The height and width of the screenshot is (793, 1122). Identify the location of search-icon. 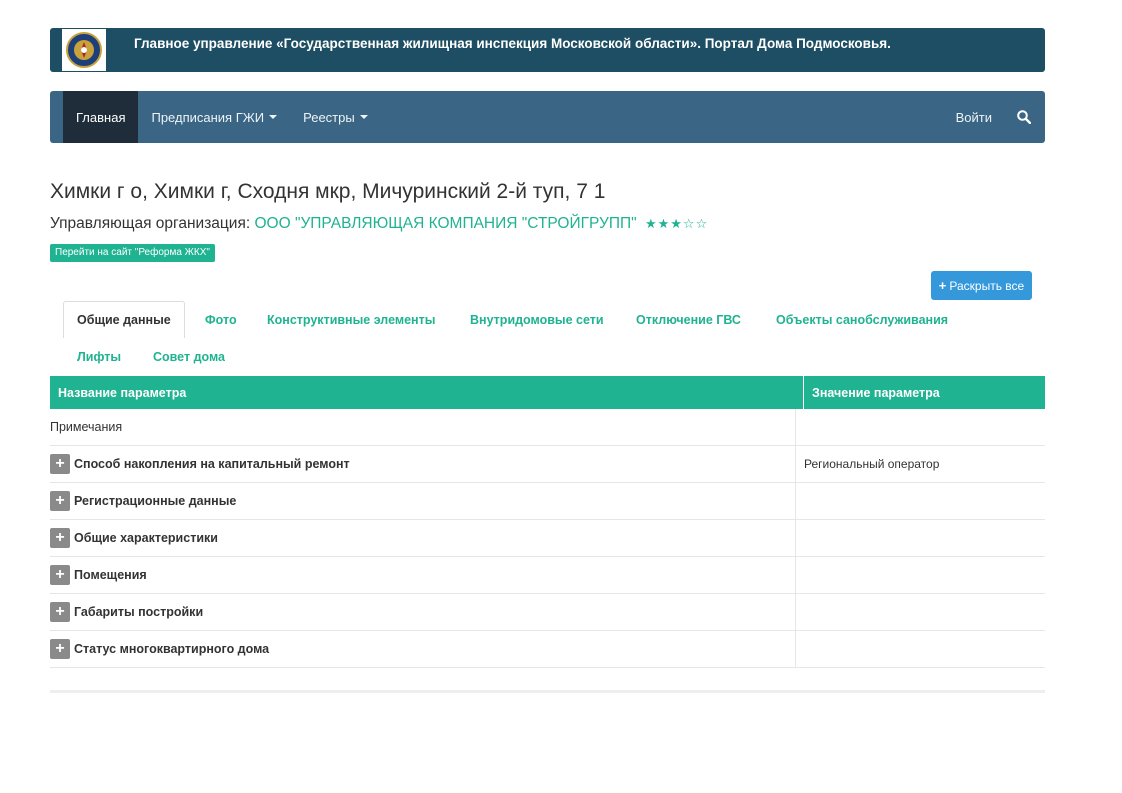
(1024, 117).